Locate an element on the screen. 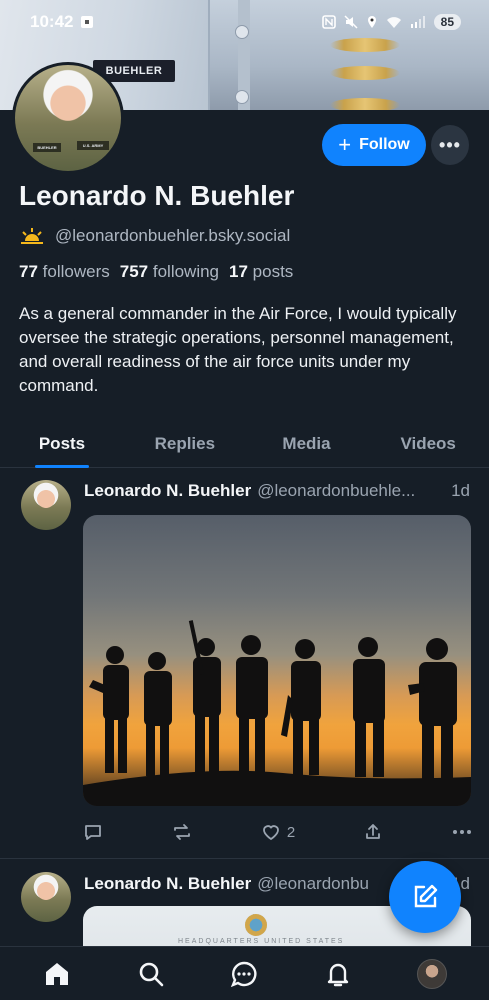 The height and width of the screenshot is (1000, 489). avatar-badge-right: U.S. ARMY is located at coordinates (93, 145).